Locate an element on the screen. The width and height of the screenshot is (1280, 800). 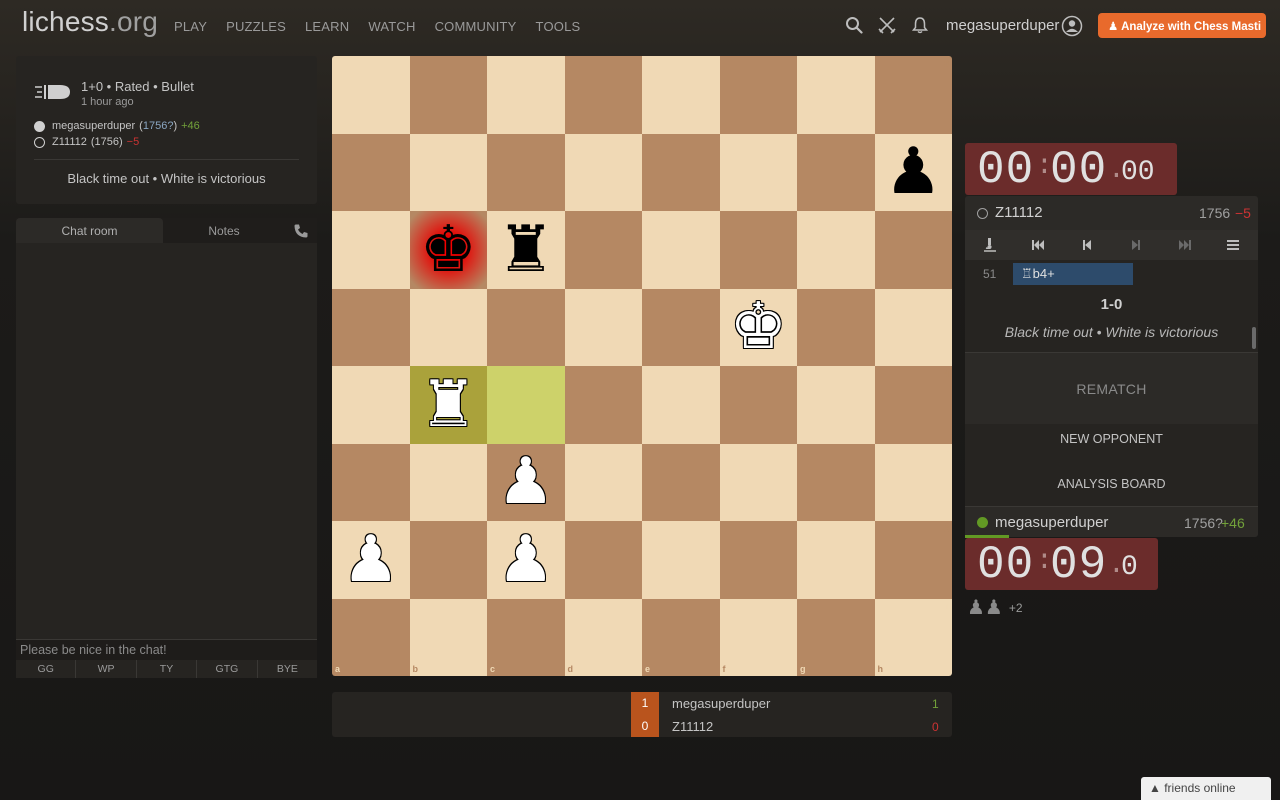
search-icon is located at coordinates (854, 25).